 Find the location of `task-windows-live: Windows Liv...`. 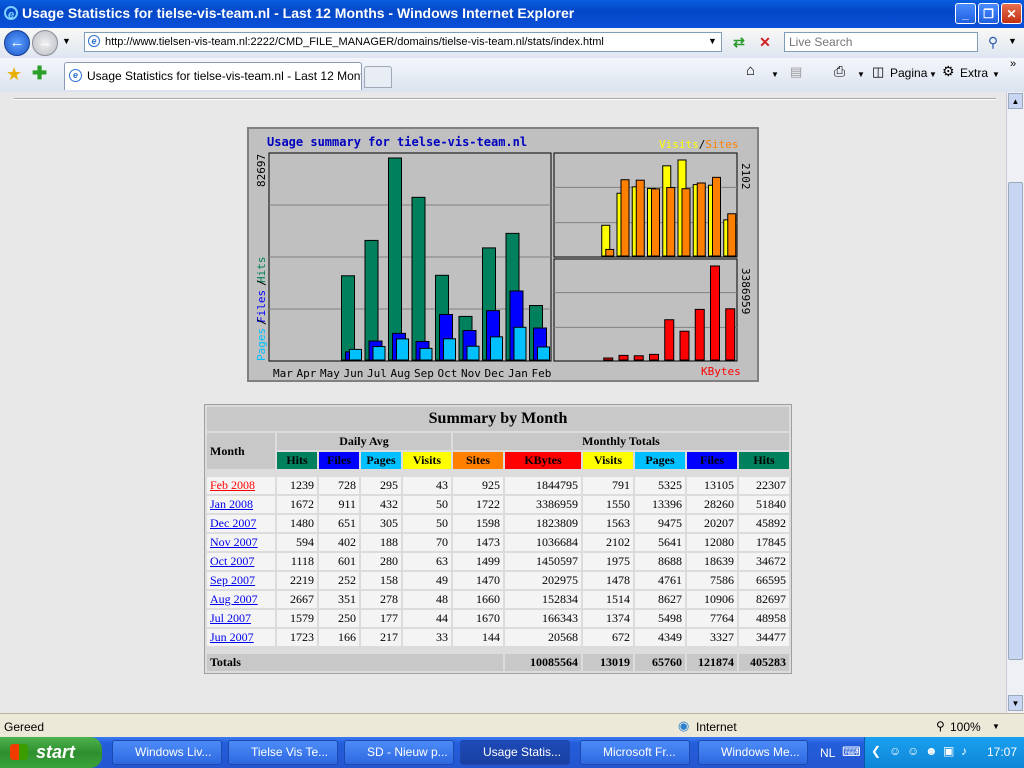

task-windows-live: Windows Liv... is located at coordinates (167, 752).